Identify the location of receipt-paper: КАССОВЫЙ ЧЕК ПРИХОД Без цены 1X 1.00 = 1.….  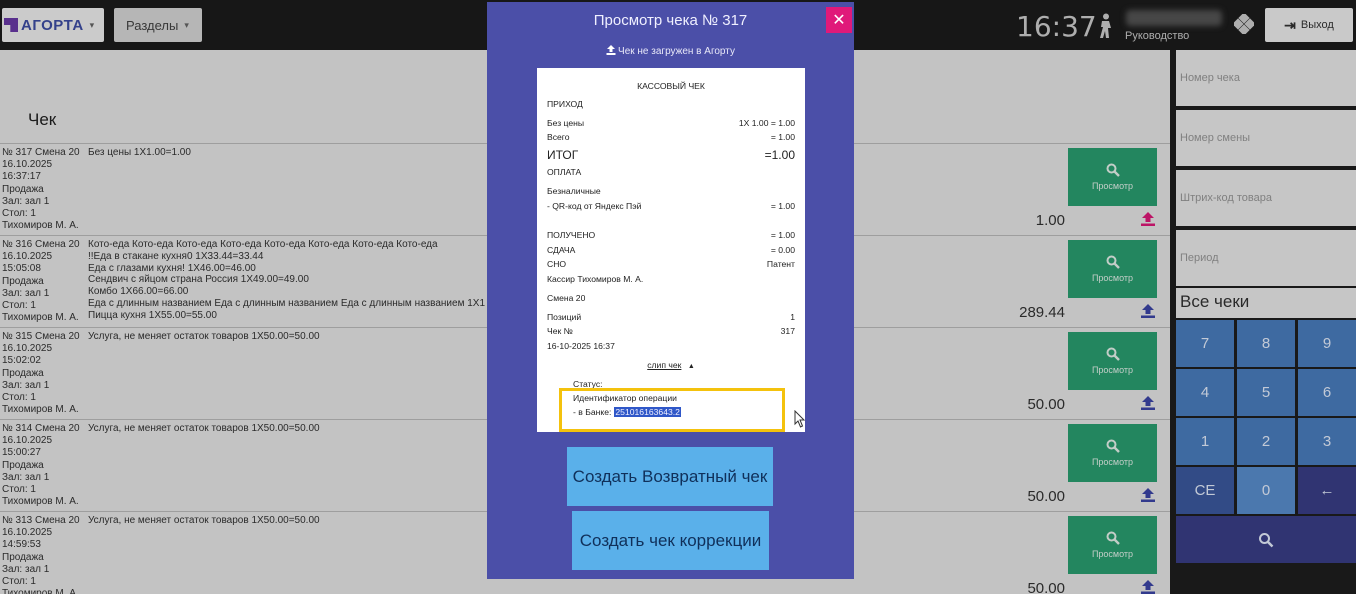
(671, 250).